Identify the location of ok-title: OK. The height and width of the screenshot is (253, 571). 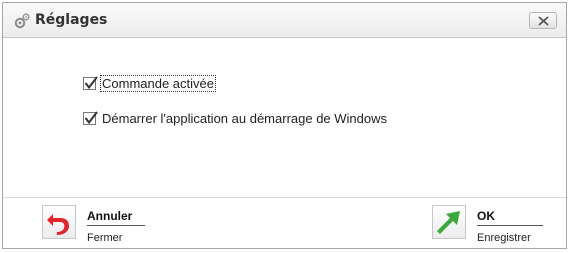
(486, 216).